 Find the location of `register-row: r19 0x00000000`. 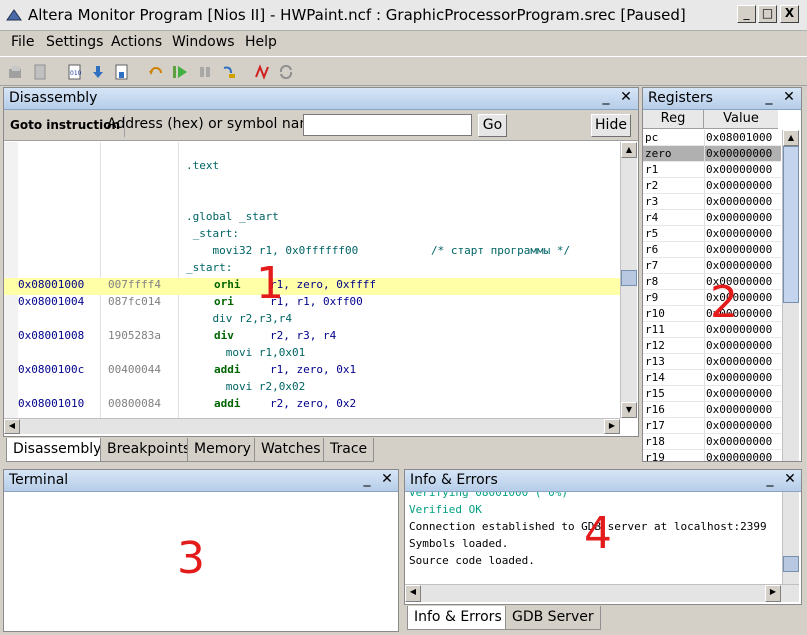

register-row: r19 0x00000000 is located at coordinates (712, 455).